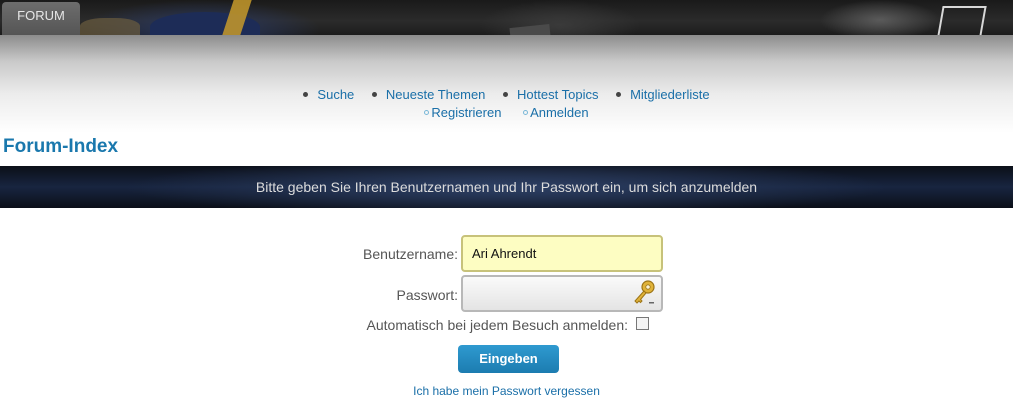 Image resolution: width=1013 pixels, height=402 pixels. What do you see at coordinates (497, 325) in the screenshot?
I see `auto-login-label: Automatisch bei jedem Besuch anmelden:` at bounding box center [497, 325].